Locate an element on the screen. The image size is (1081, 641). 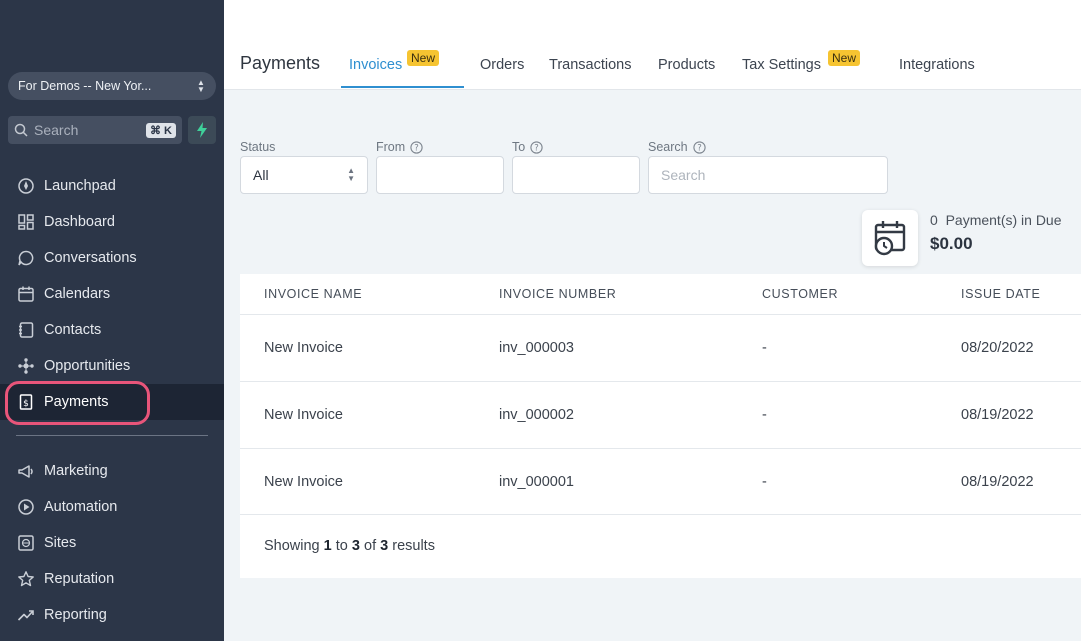
status-label: Status is located at coordinates (257, 147).